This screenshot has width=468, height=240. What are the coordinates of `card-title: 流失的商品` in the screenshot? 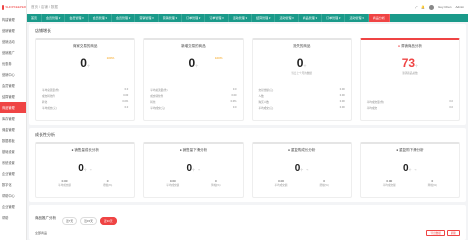 It's located at (301, 46).